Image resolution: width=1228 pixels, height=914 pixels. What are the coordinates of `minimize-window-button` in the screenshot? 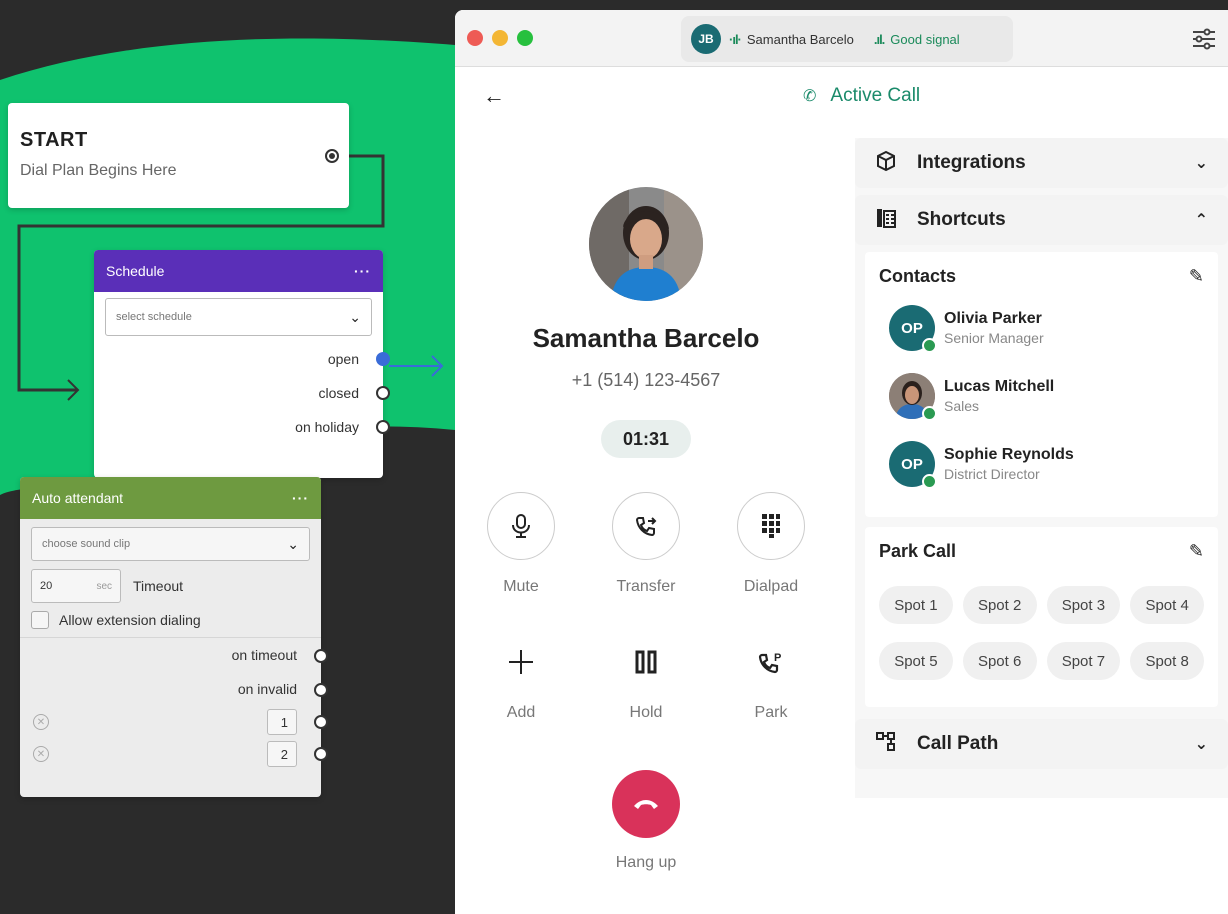 It's located at (500, 38).